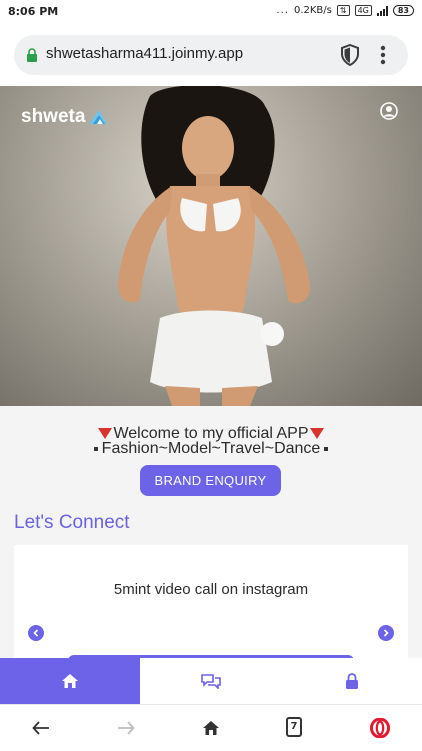 Image resolution: width=422 pixels, height=751 pixels. What do you see at coordinates (144, 53) in the screenshot?
I see `url-text: shwetasharma411.joinmy.app` at bounding box center [144, 53].